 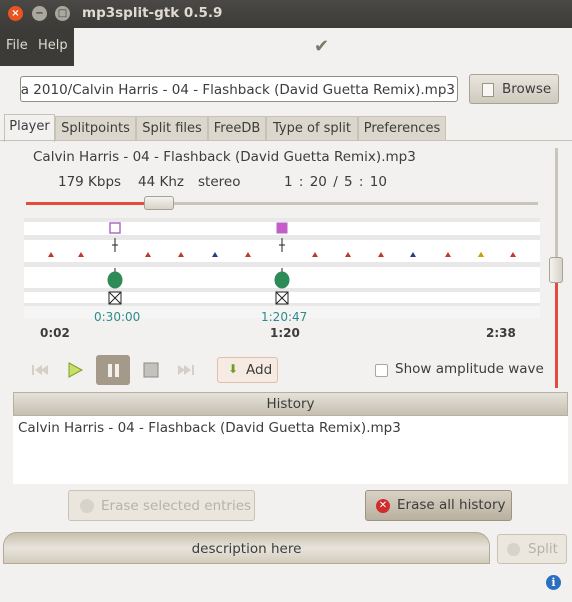 What do you see at coordinates (322, 46) in the screenshot?
I see `checkmark-icon: ✔` at bounding box center [322, 46].